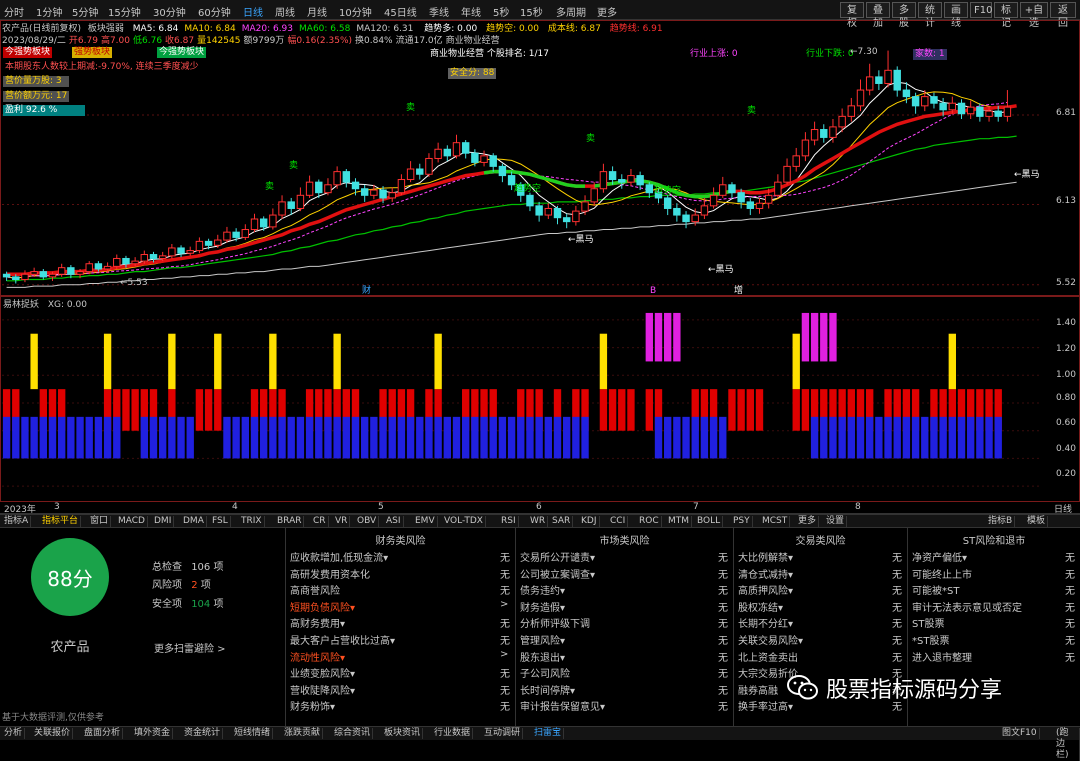  What do you see at coordinates (768, 656) in the screenshot?
I see `risk-item: 北上资金卖出` at bounding box center [768, 656].